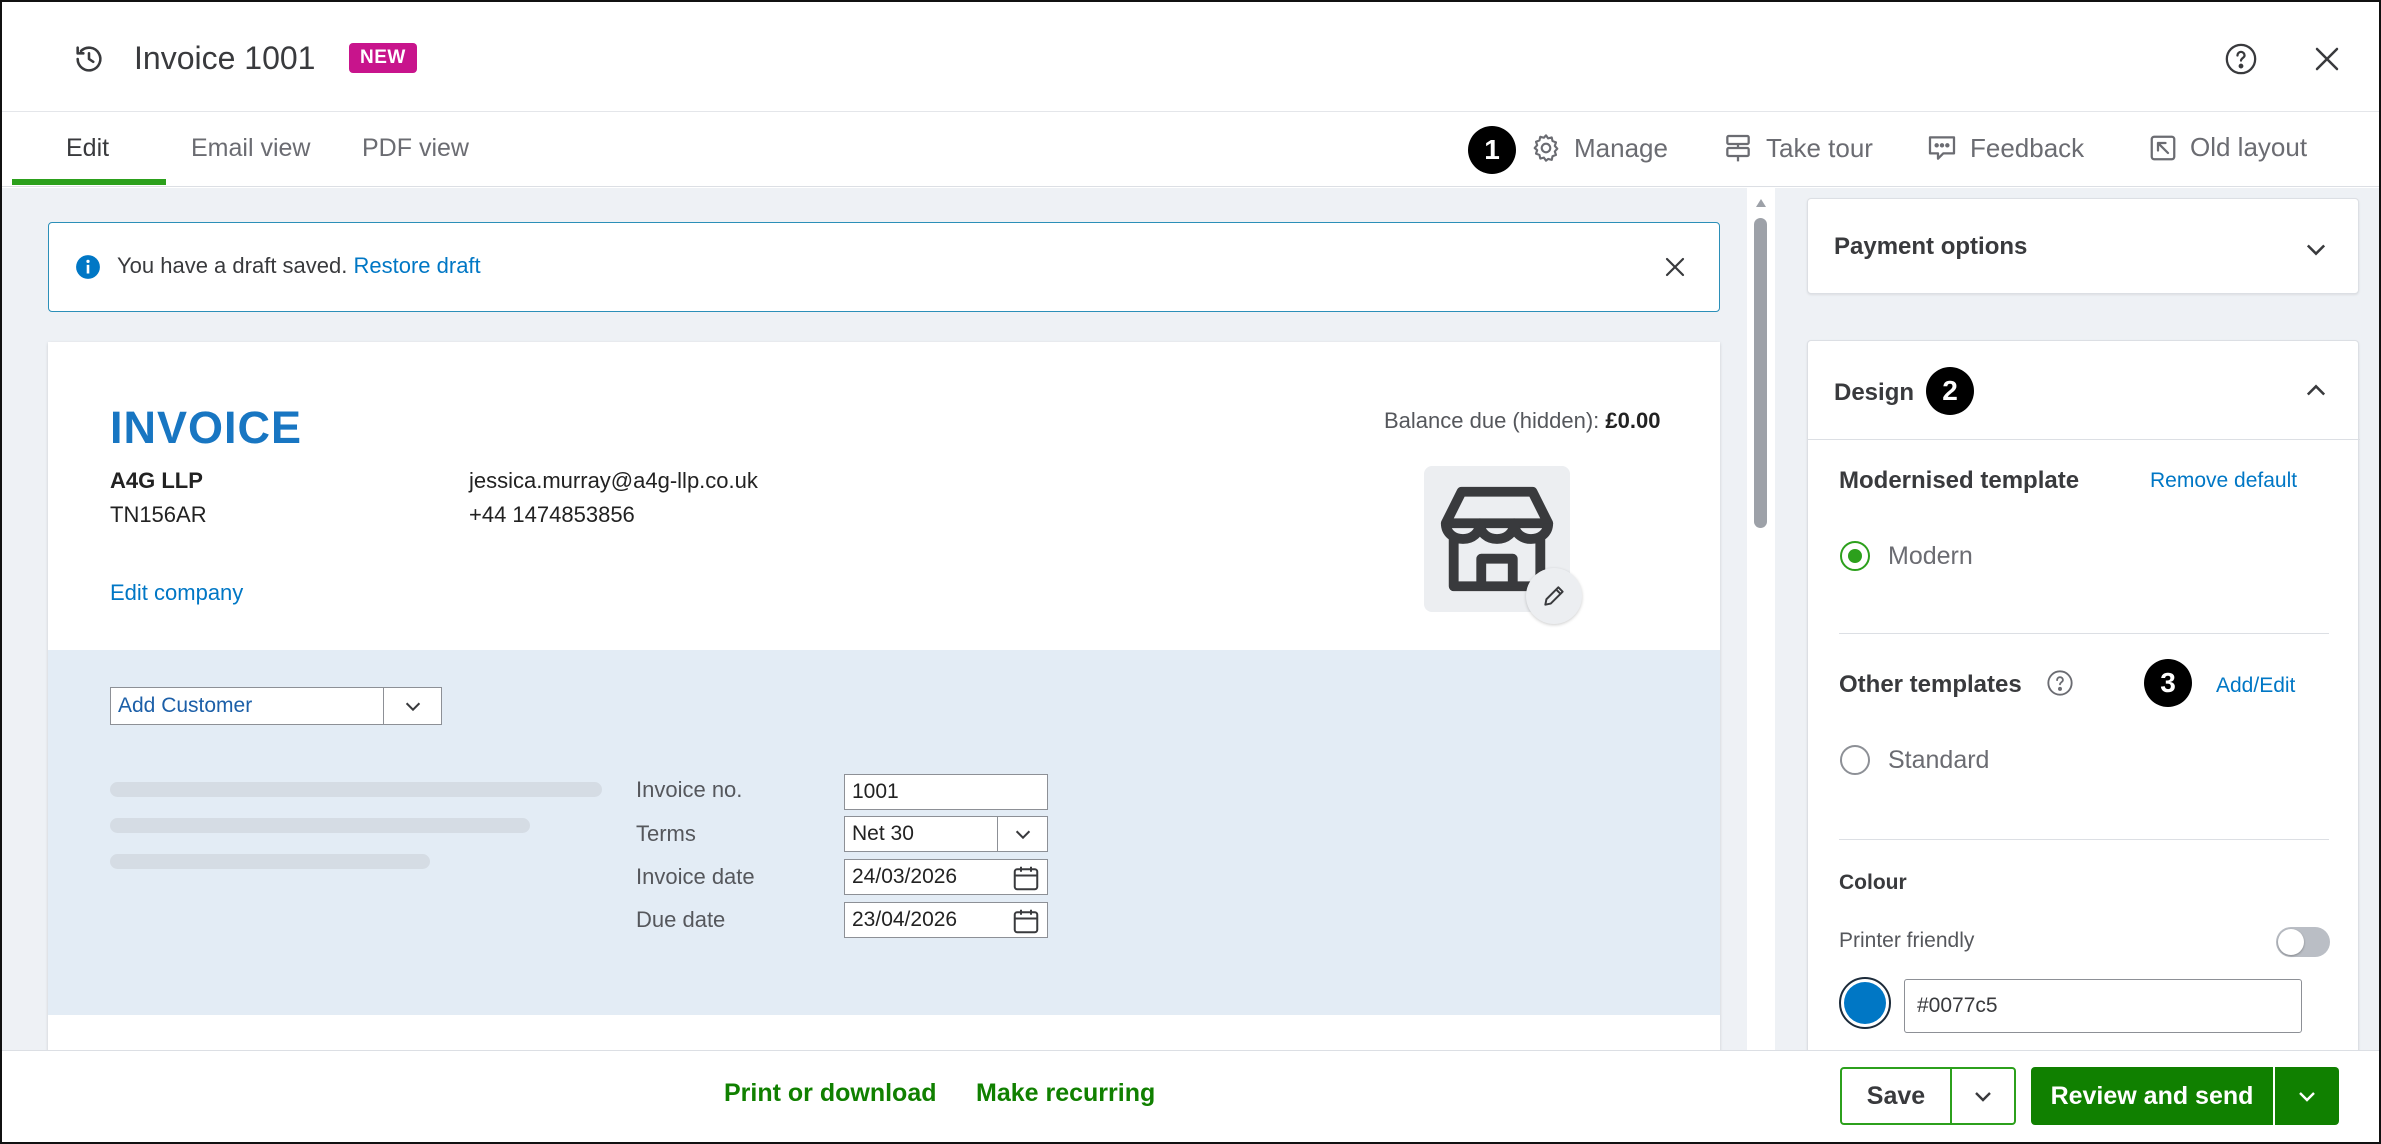 This screenshot has height=1144, width=2381. I want to click on review-send-options-button, so click(2307, 1096).